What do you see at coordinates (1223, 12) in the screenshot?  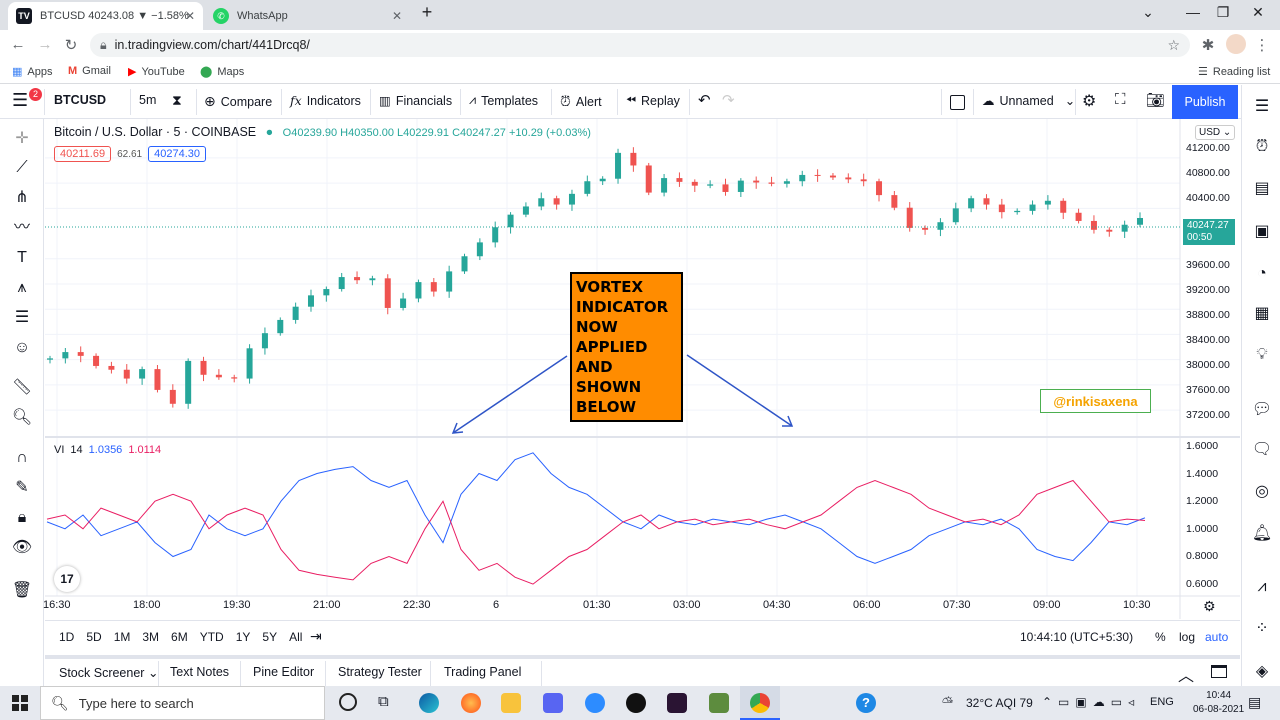 I see `maximize-icon: ❐` at bounding box center [1223, 12].